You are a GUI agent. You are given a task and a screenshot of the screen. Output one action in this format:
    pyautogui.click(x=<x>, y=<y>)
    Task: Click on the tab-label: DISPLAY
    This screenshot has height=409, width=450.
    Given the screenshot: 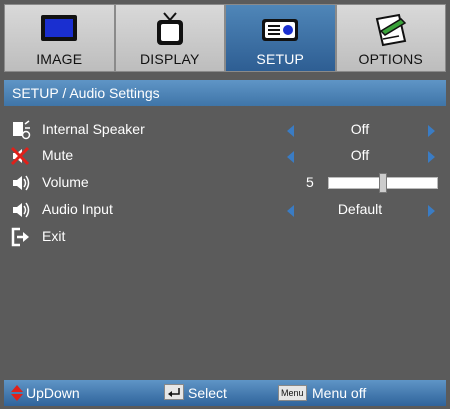 What is the action you would take?
    pyautogui.click(x=170, y=59)
    